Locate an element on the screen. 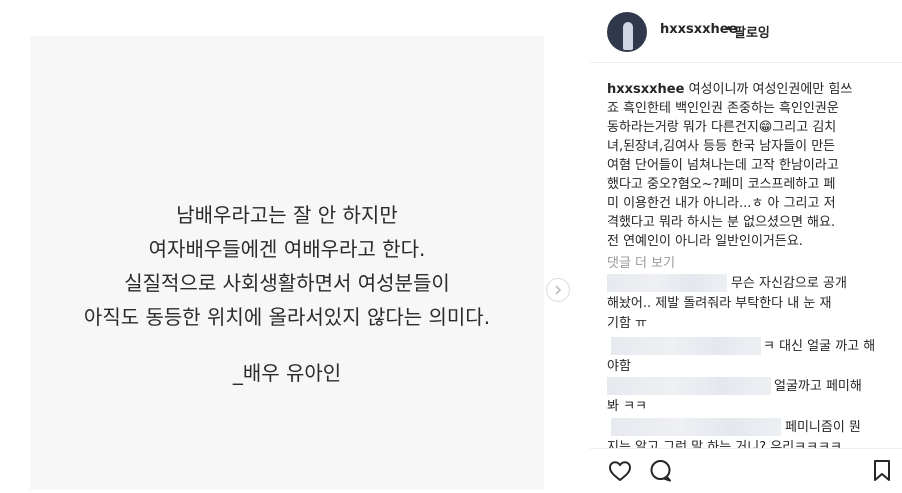 The image size is (902, 493). caption-text: 여혐 단어들이 넘쳐나는데 고작 한남이라고 is located at coordinates (723, 165).